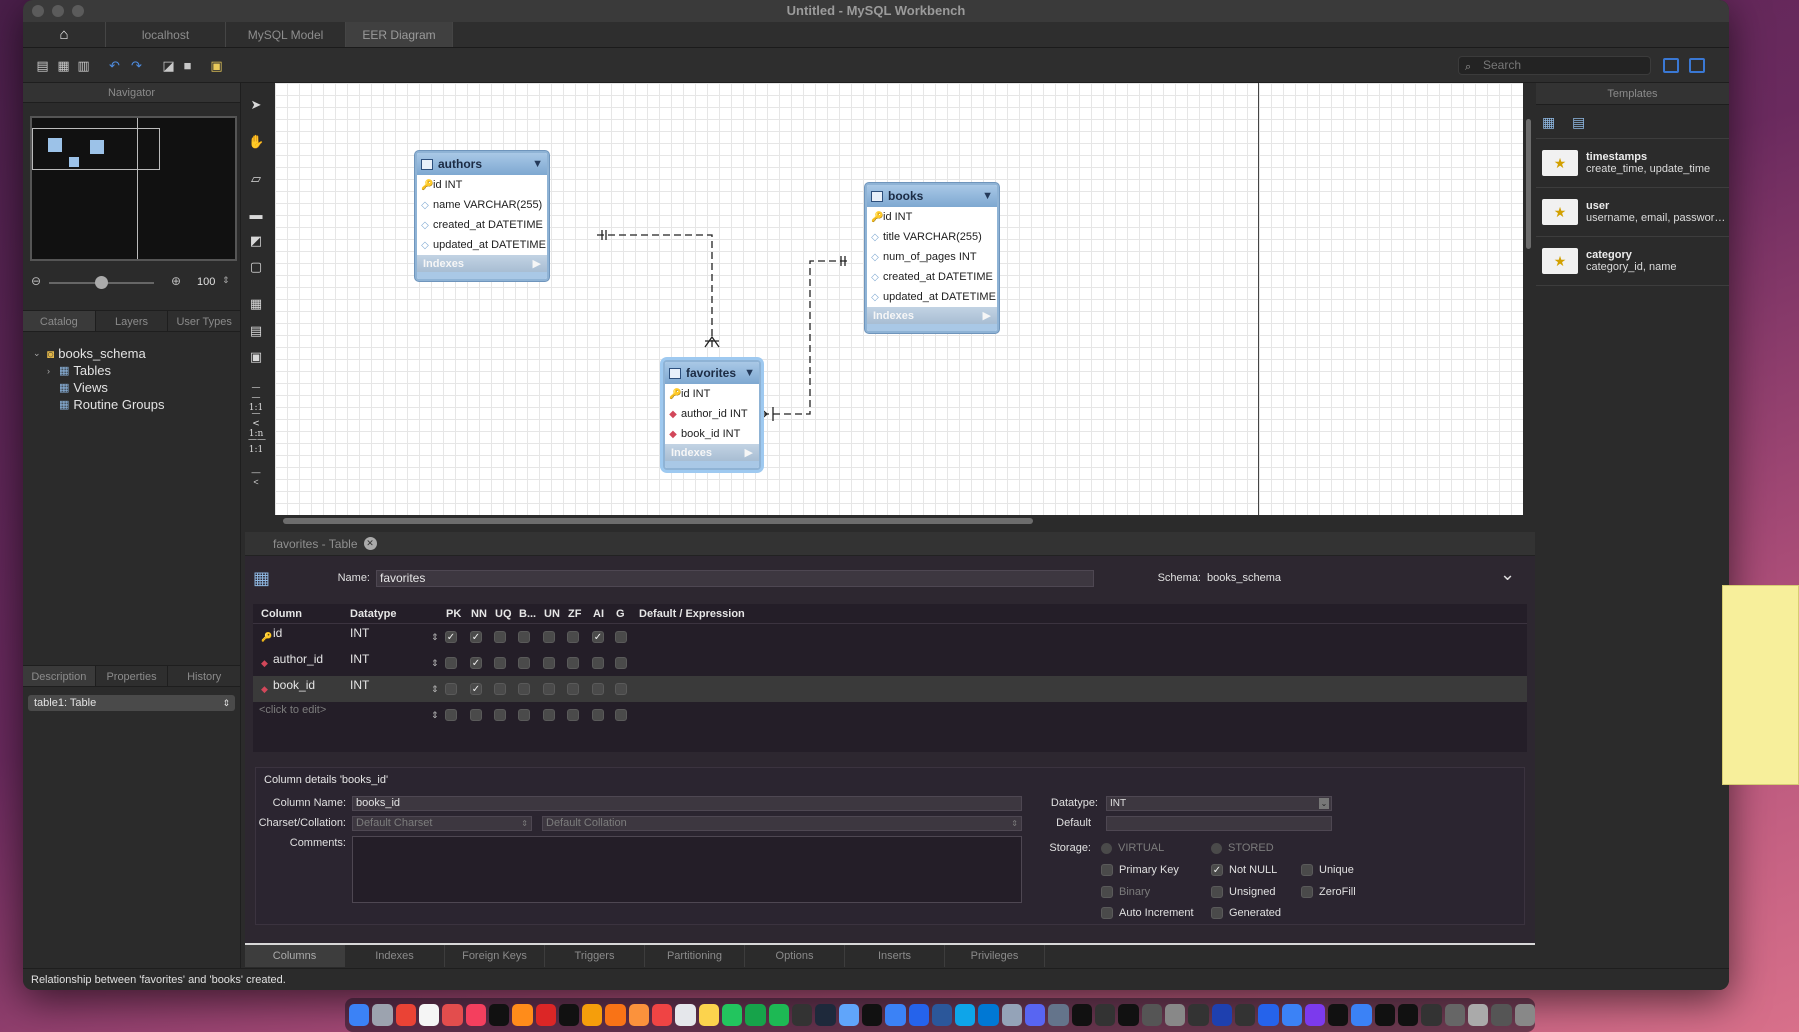 Image resolution: width=1799 pixels, height=1032 pixels. I want to click on column-row: ◇ name VARCHAR(255), so click(482, 205).